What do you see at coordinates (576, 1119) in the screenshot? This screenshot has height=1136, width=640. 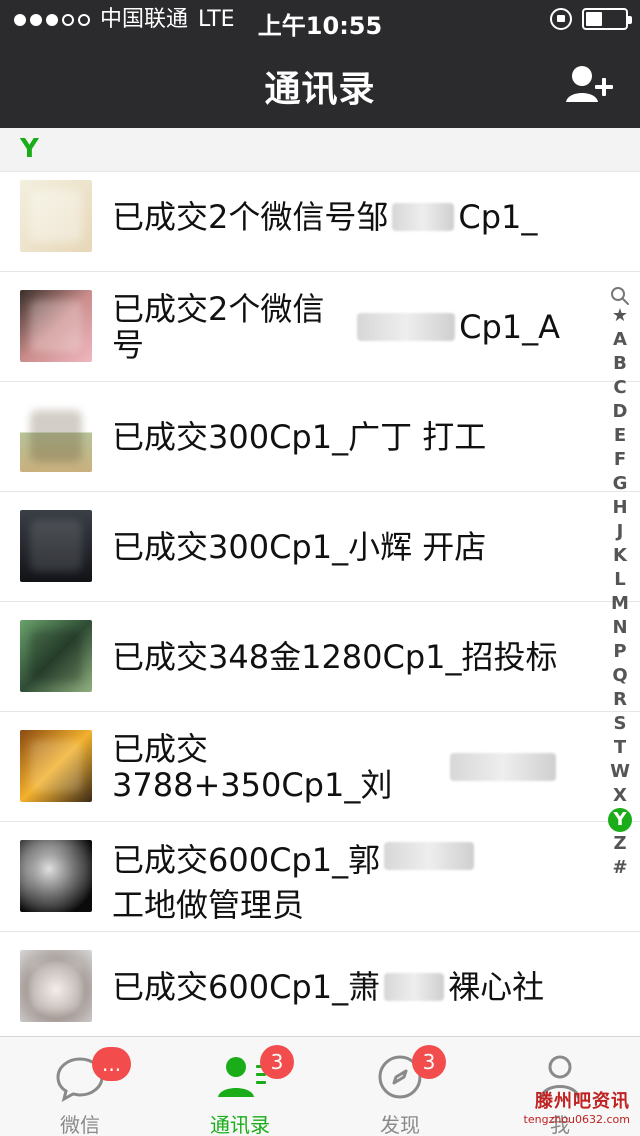 I see `watermark-line2: tengzhou0632.com` at bounding box center [576, 1119].